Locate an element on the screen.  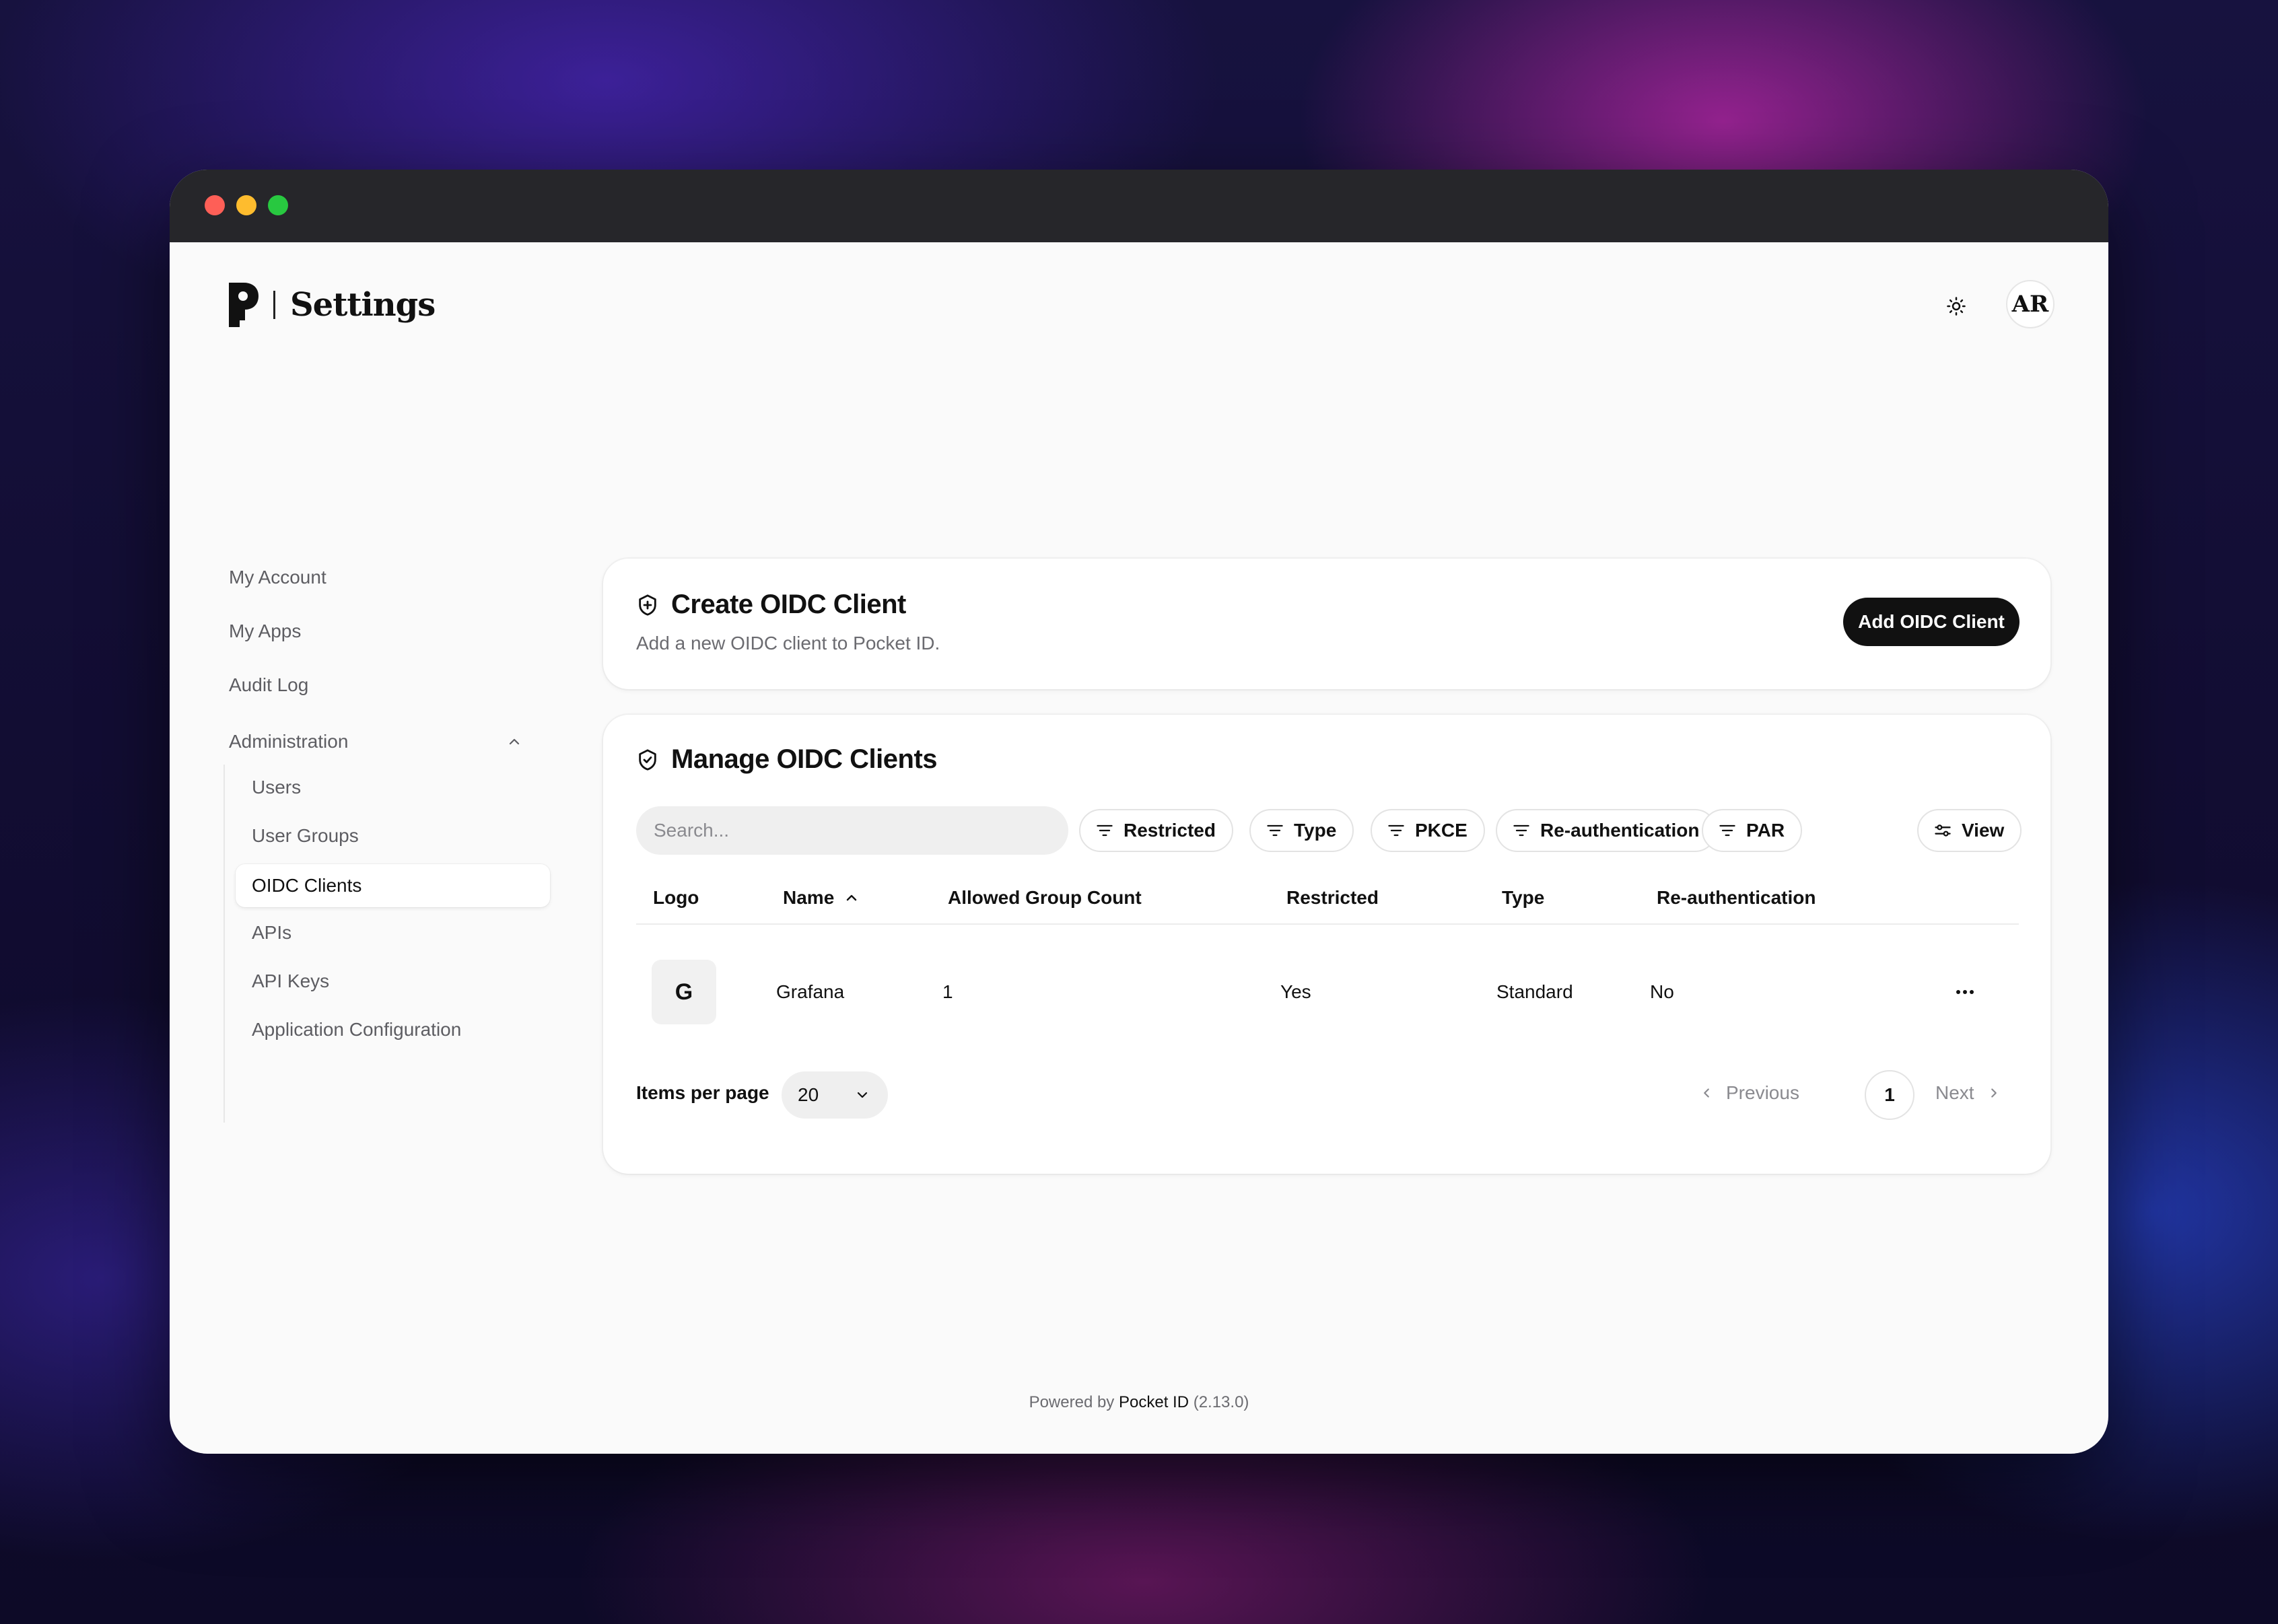
row-actions-button is located at coordinates (1965, 992).